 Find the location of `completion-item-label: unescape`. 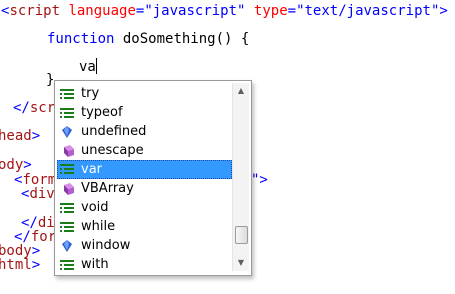

completion-item-label: unescape is located at coordinates (112, 150).